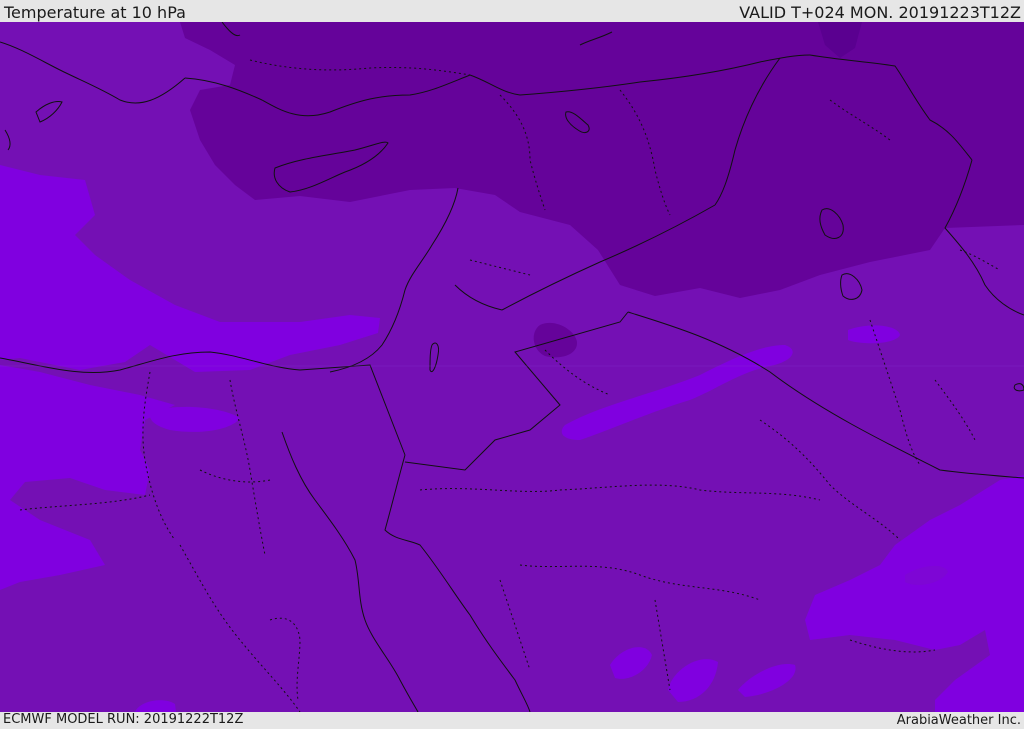 The image size is (1024, 729). I want to click on credit-label: ArabiaWeather Inc., so click(958, 720).